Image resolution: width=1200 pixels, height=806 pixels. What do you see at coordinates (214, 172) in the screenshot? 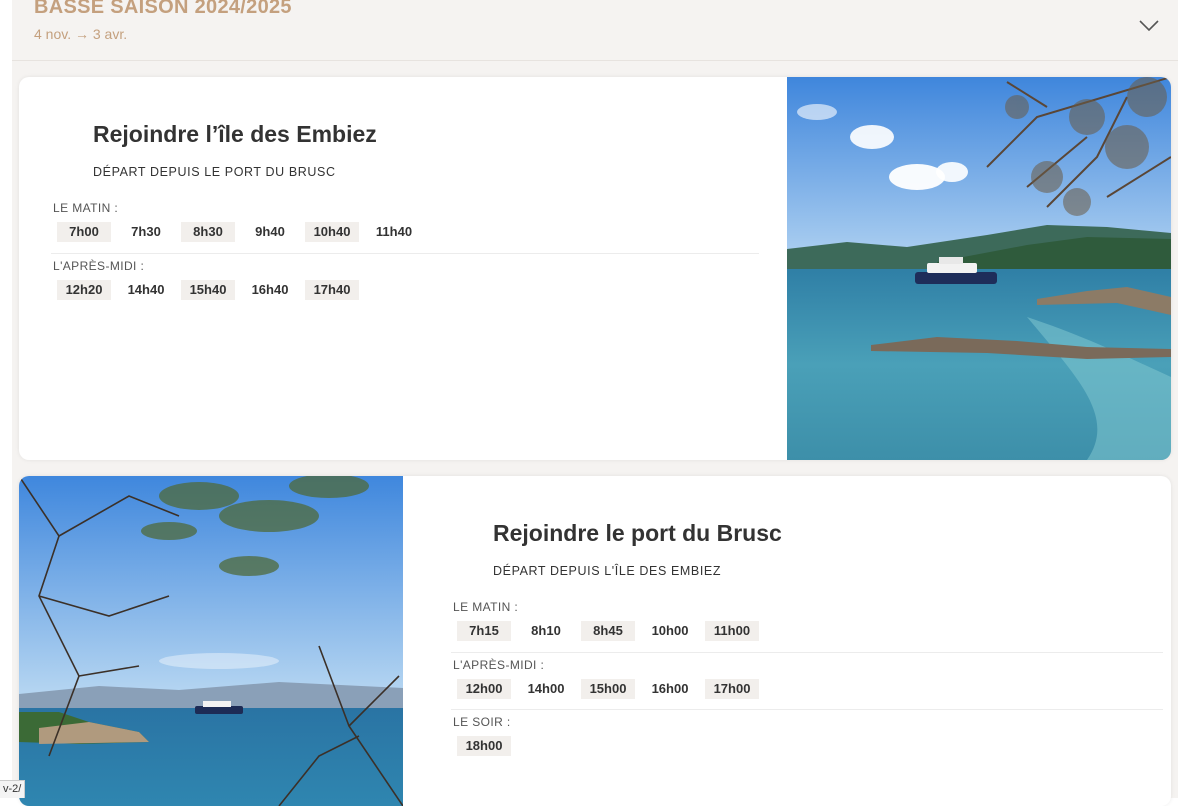
I see `route-subtitle: DÉPART DEPUIS LE PORT DU BRUSC` at bounding box center [214, 172].